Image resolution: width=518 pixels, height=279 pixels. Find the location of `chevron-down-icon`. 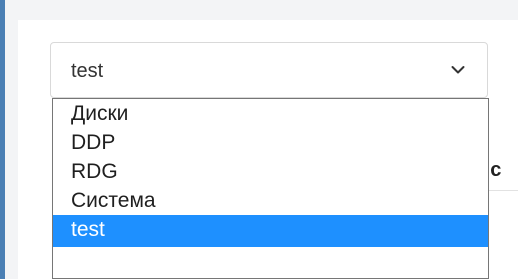

chevron-down-icon is located at coordinates (458, 70).